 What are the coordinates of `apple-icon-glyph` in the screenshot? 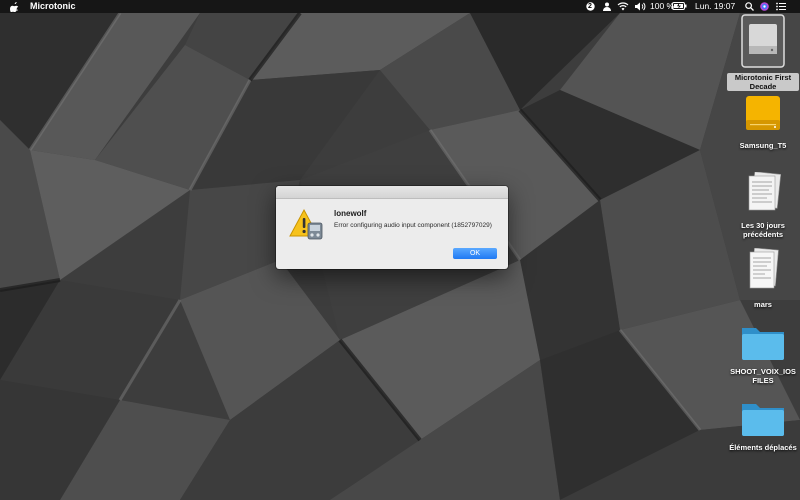 It's located at (14, 6).